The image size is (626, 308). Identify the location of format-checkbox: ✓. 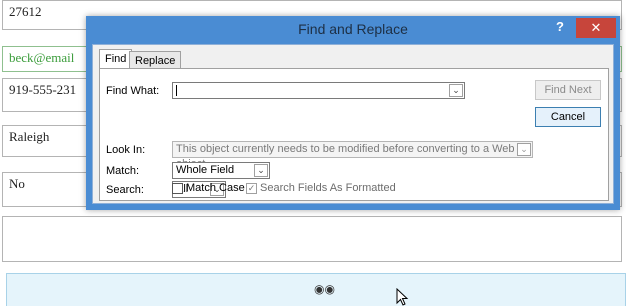
(251, 188).